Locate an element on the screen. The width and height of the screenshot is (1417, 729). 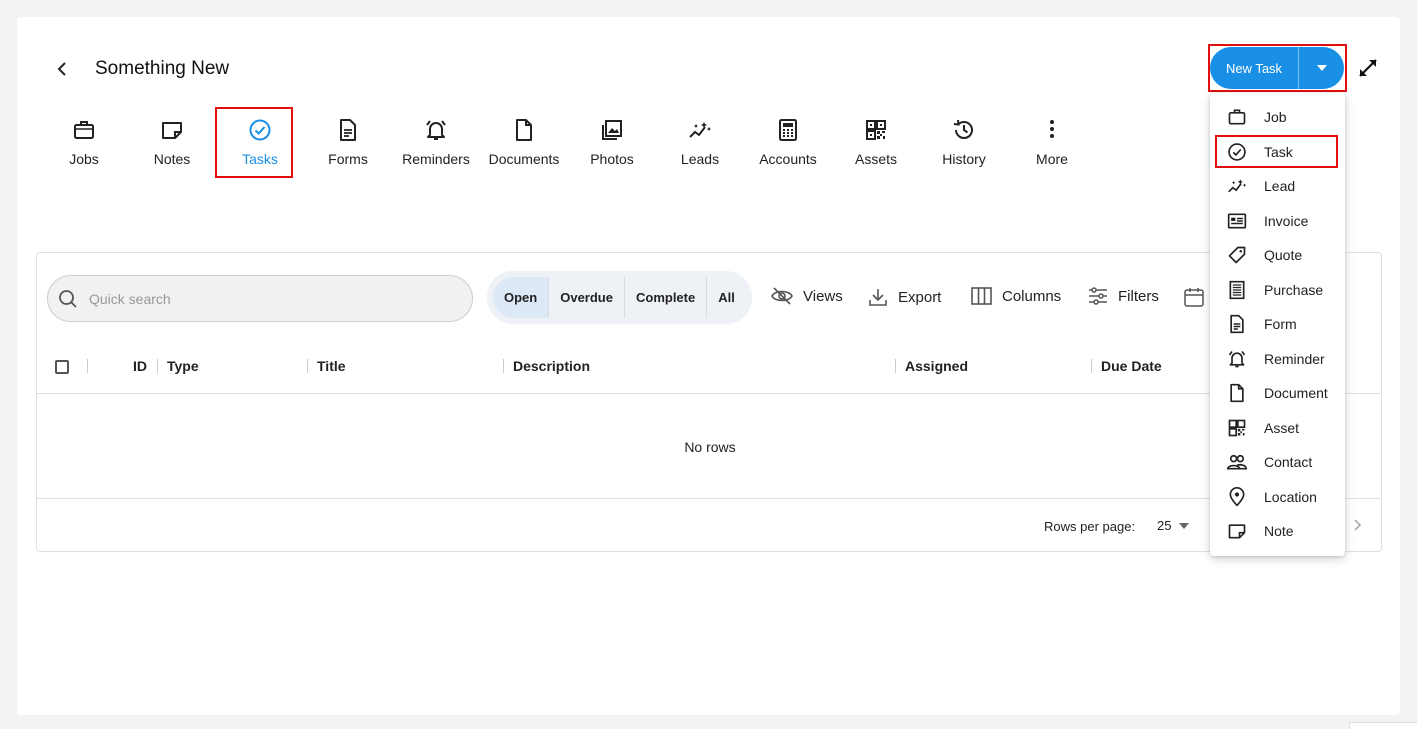
more-vertical-icon is located at coordinates (1052, 129).